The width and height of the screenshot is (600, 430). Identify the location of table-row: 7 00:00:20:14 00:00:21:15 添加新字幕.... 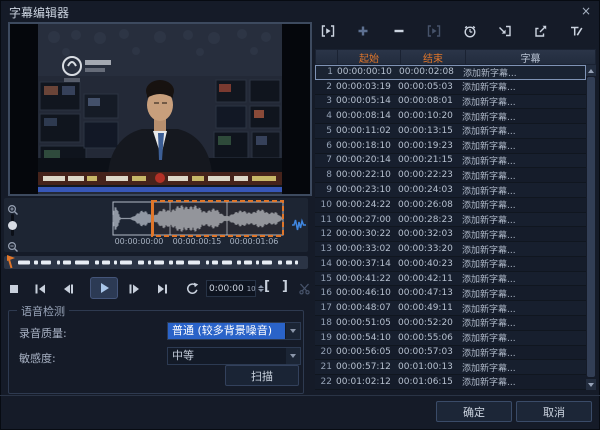
(450, 161).